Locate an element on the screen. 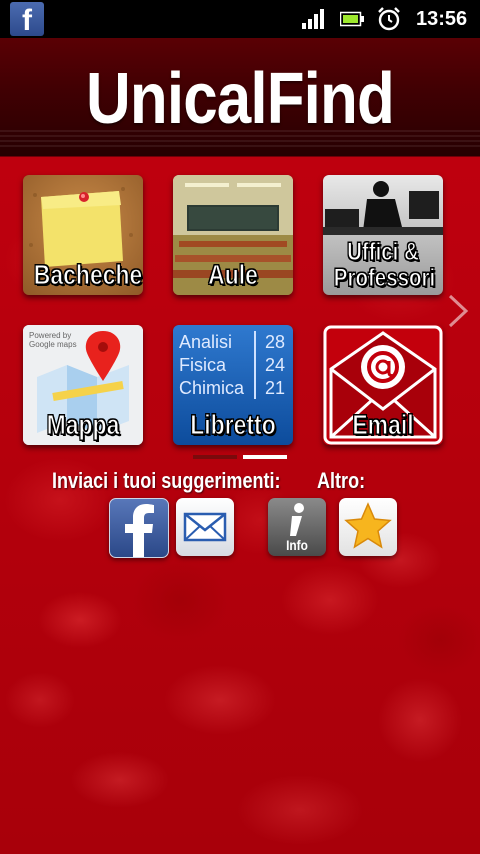 The height and width of the screenshot is (854, 480). mail-icon is located at coordinates (205, 527).